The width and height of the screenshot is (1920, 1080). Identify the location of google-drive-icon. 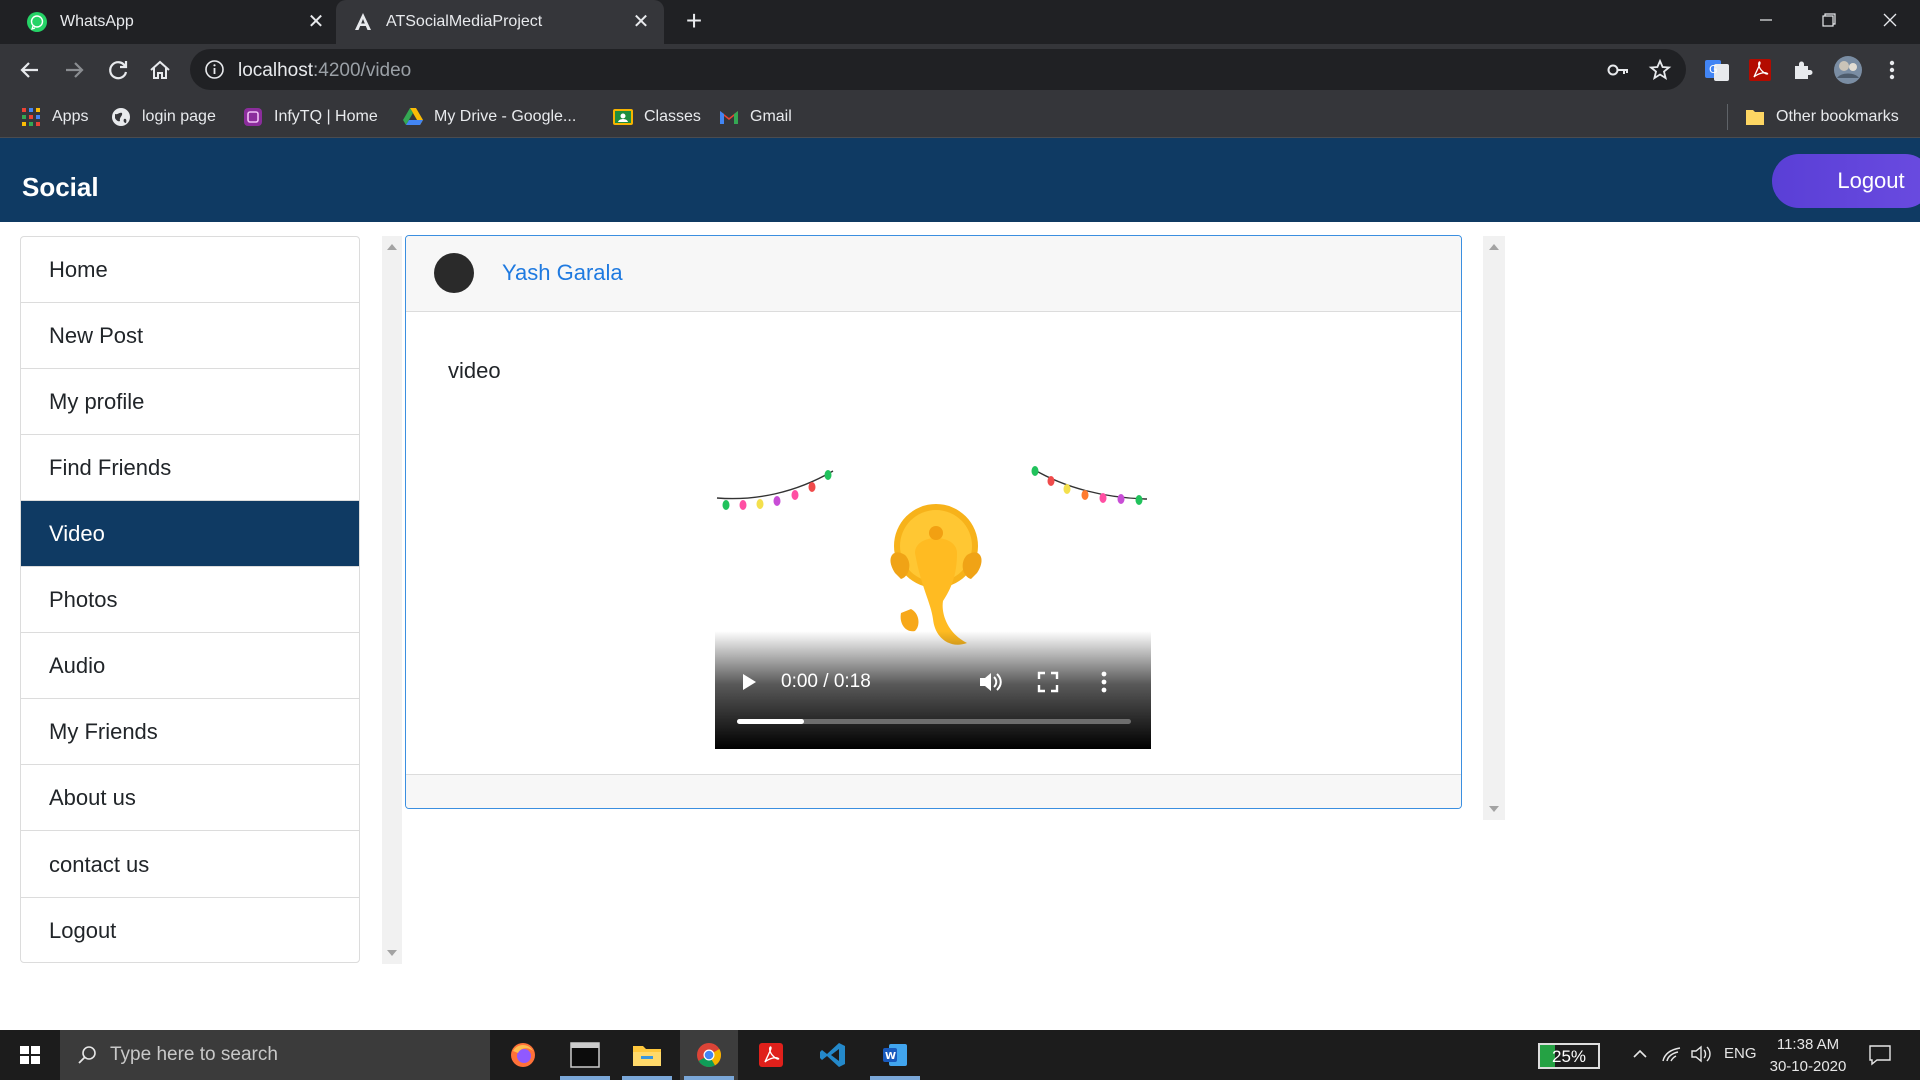
(413, 116).